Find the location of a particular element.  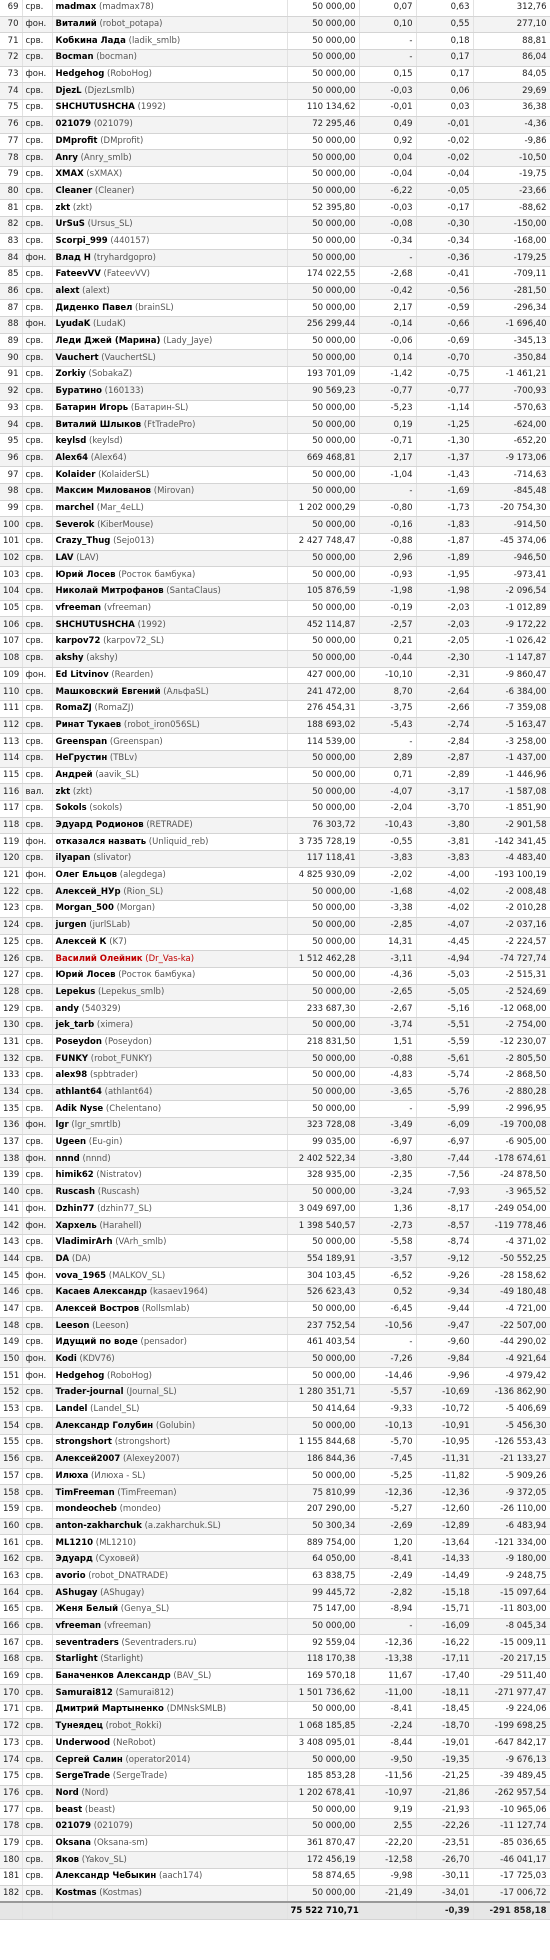

participant-name: Александр Голубин is located at coordinates (104, 1425).